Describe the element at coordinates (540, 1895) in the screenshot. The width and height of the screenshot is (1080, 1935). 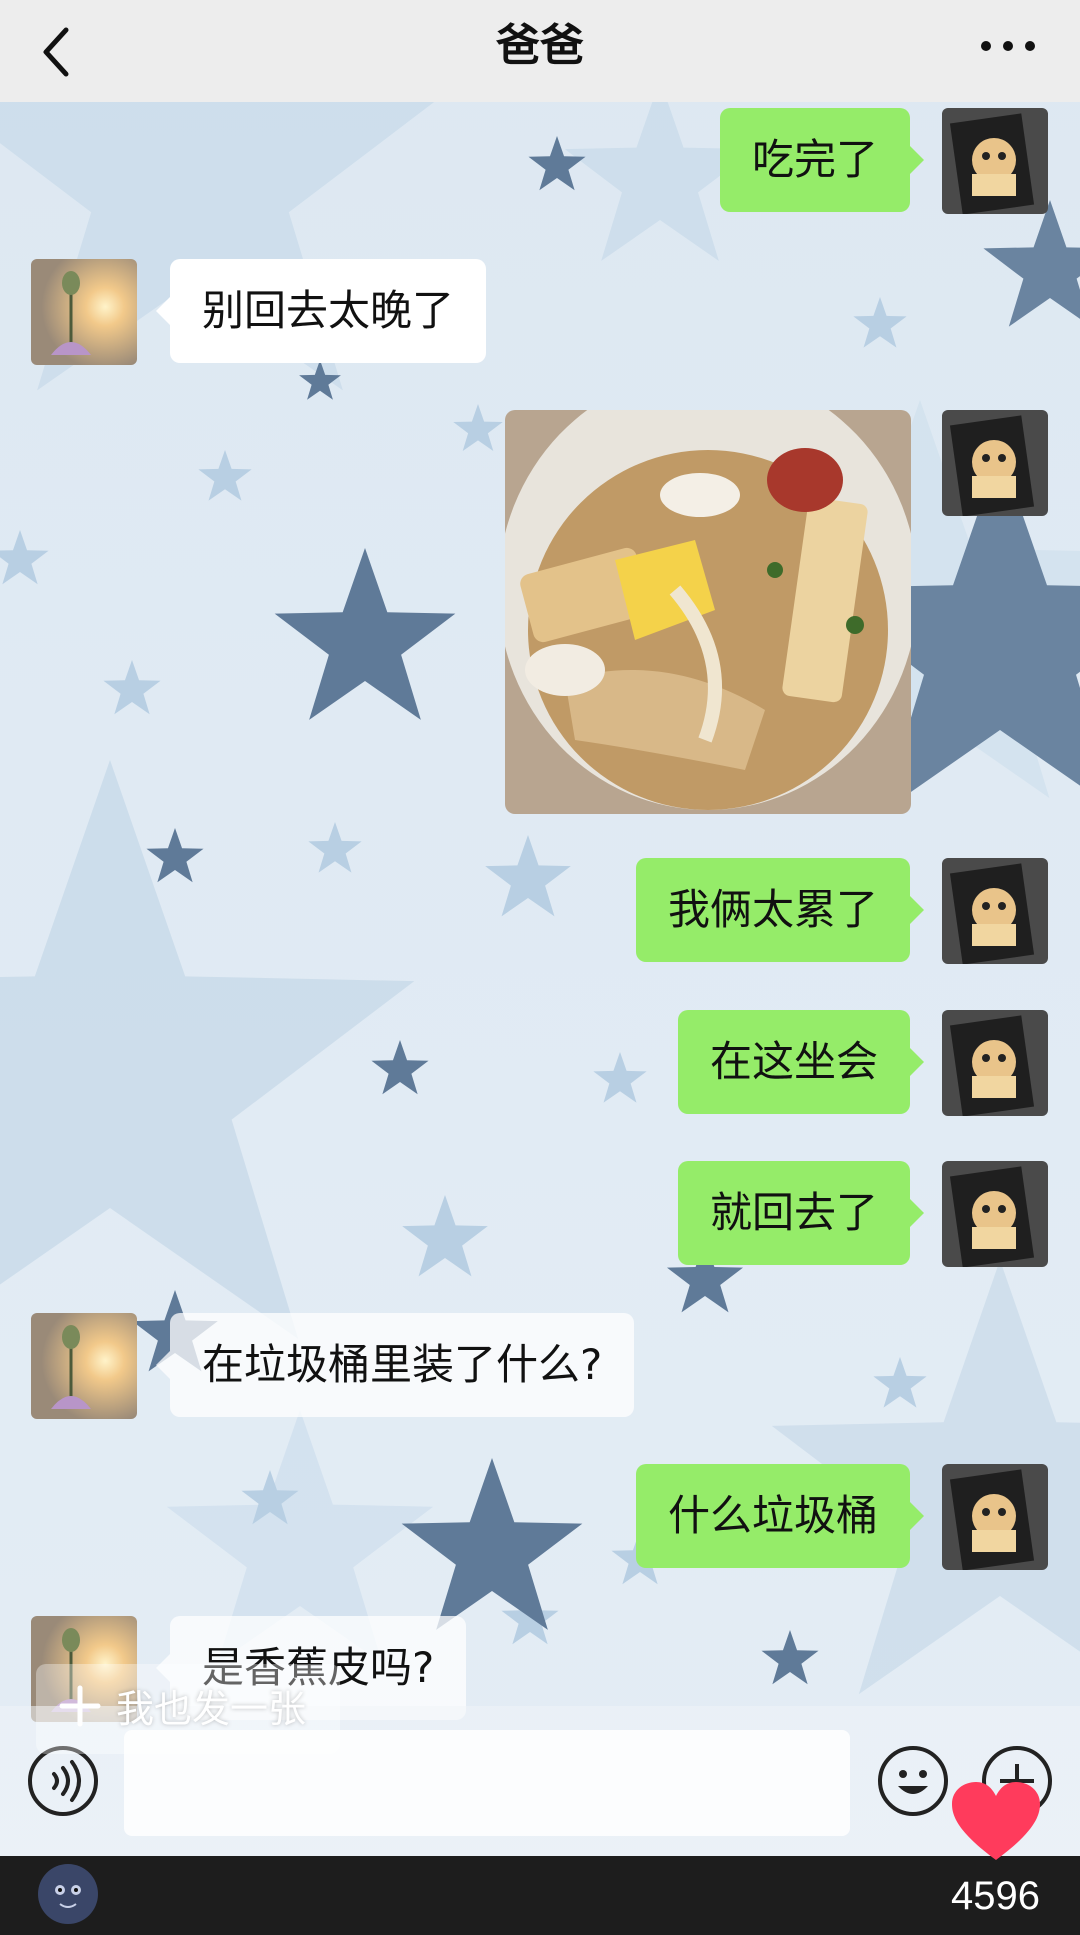
I see `bottom-bar` at that location.